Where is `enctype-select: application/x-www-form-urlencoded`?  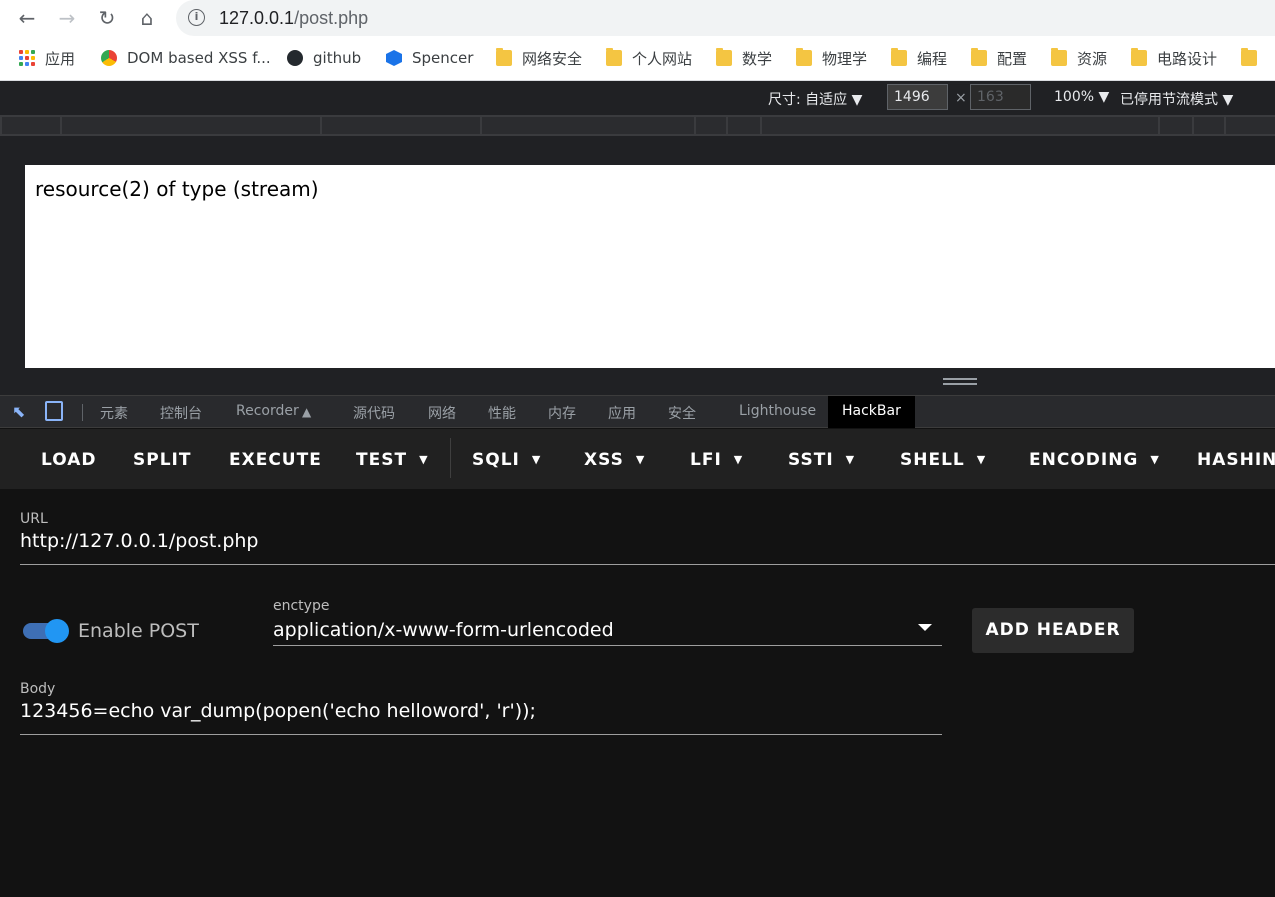 enctype-select: application/x-www-form-urlencoded is located at coordinates (443, 630).